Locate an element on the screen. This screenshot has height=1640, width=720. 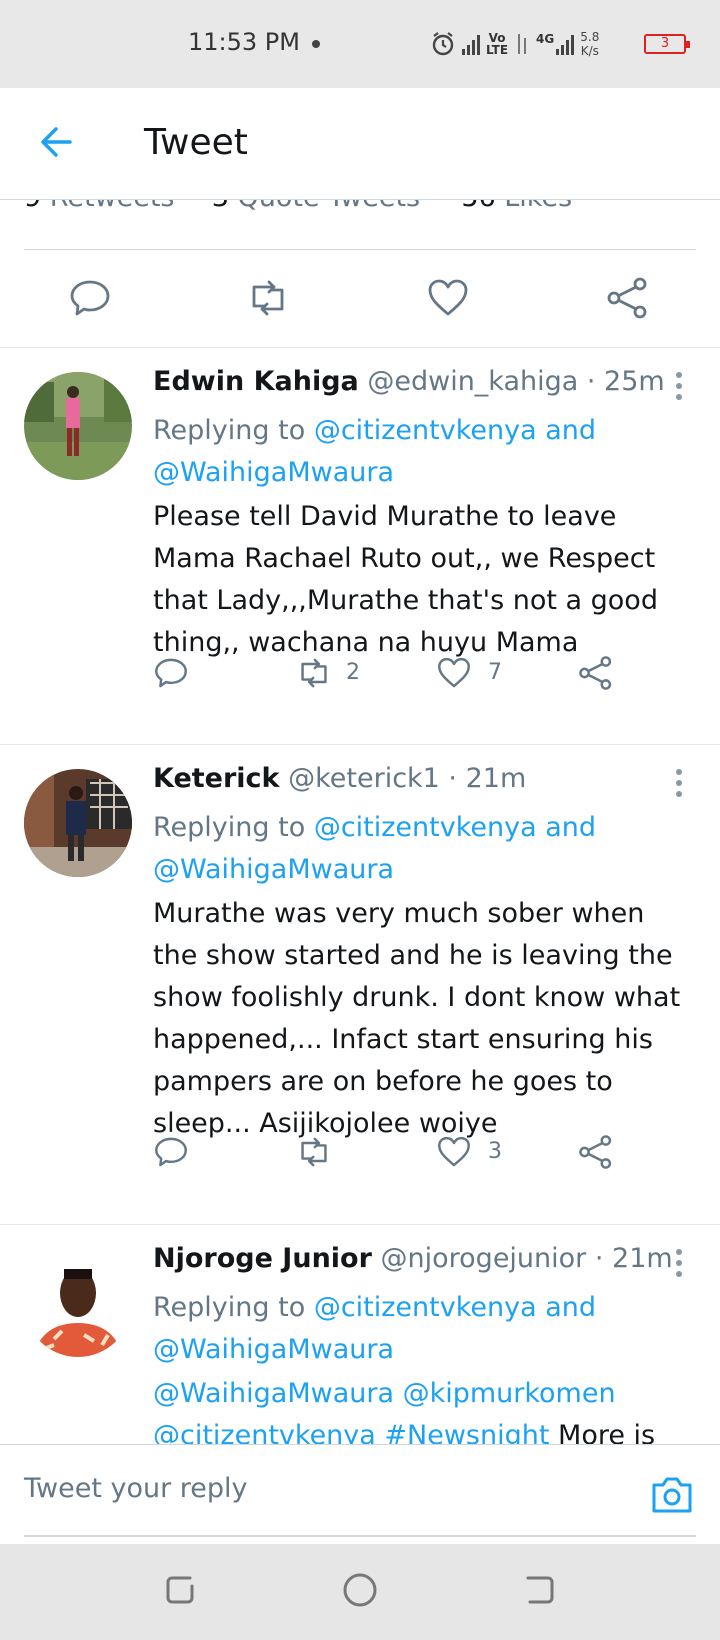
arrow-left-icon is located at coordinates (56, 142).